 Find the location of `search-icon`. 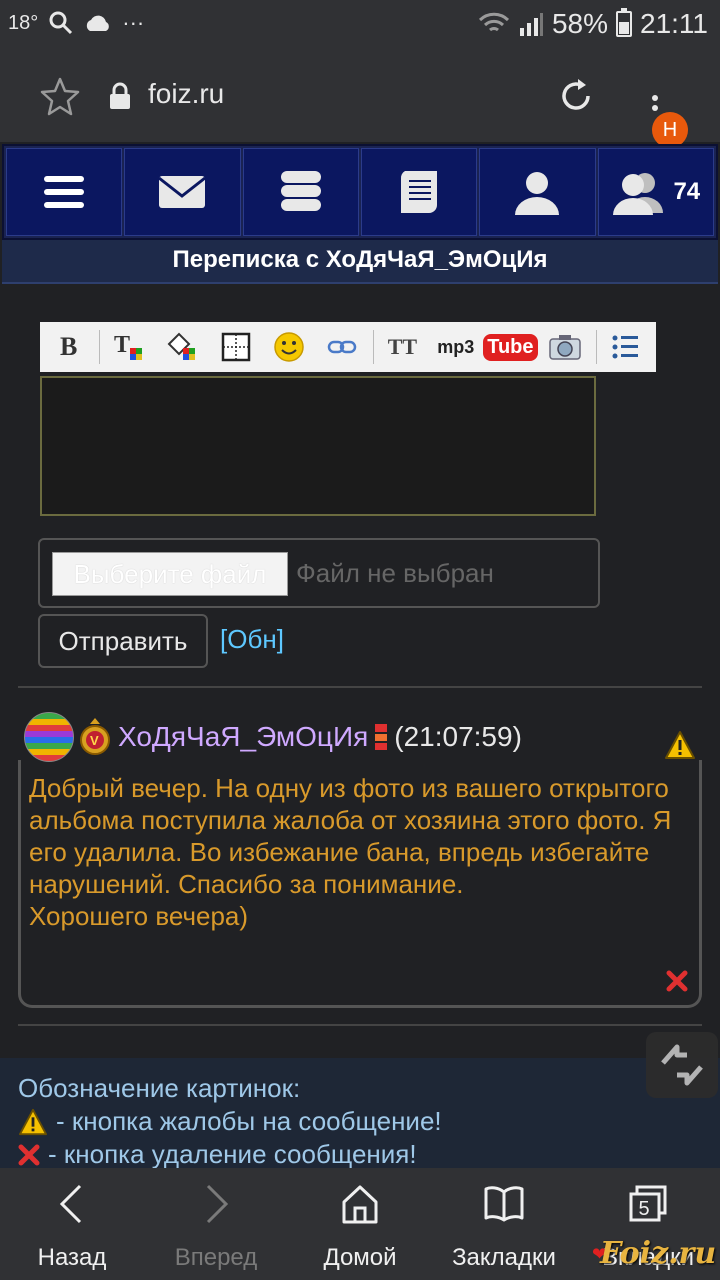

search-icon is located at coordinates (61, 23).